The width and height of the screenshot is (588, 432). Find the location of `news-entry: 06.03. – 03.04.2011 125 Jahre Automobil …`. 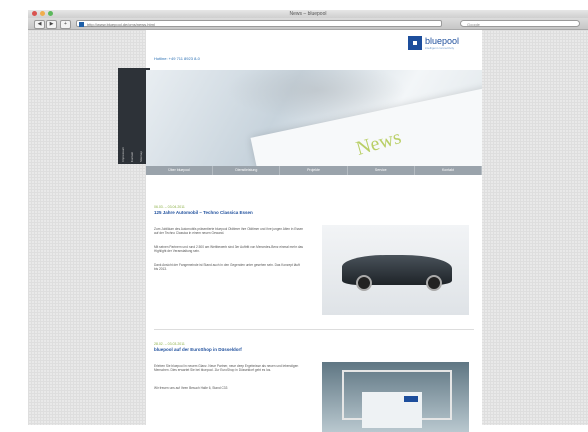

news-entry: 06.03. – 03.04.2011 125 Jahre Automobil … is located at coordinates (314, 260).